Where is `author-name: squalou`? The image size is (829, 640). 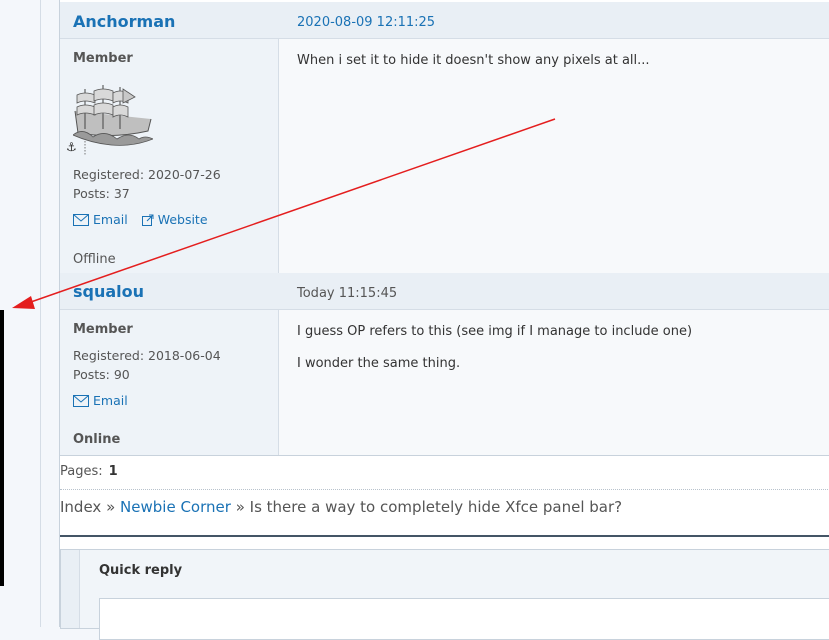
author-name: squalou is located at coordinates (108, 291).